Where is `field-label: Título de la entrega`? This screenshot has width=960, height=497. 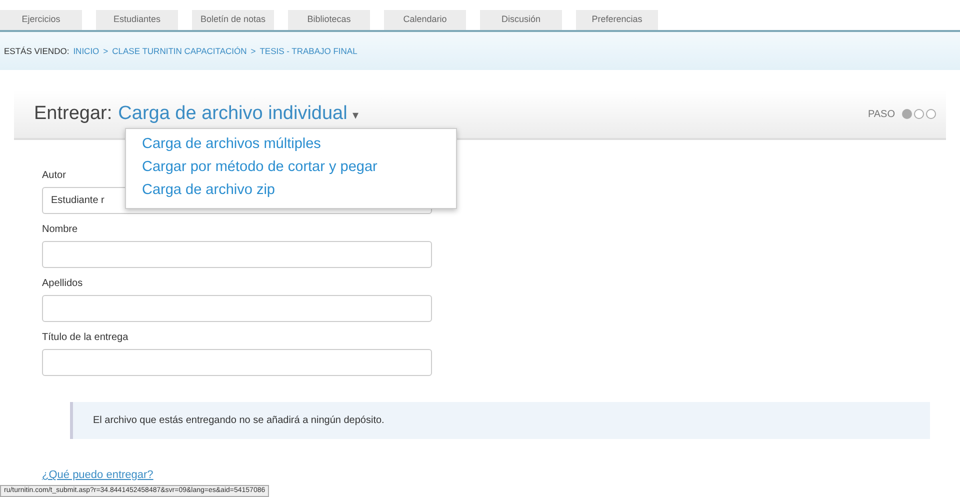 field-label: Título de la entrega is located at coordinates (86, 337).